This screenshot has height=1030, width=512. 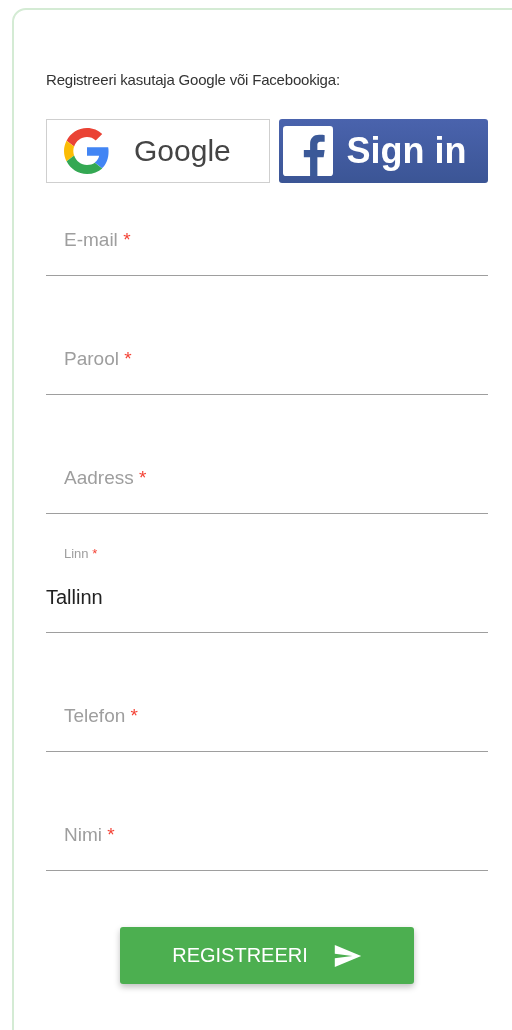 What do you see at coordinates (307, 151) in the screenshot?
I see `facebook-logo-icon` at bounding box center [307, 151].